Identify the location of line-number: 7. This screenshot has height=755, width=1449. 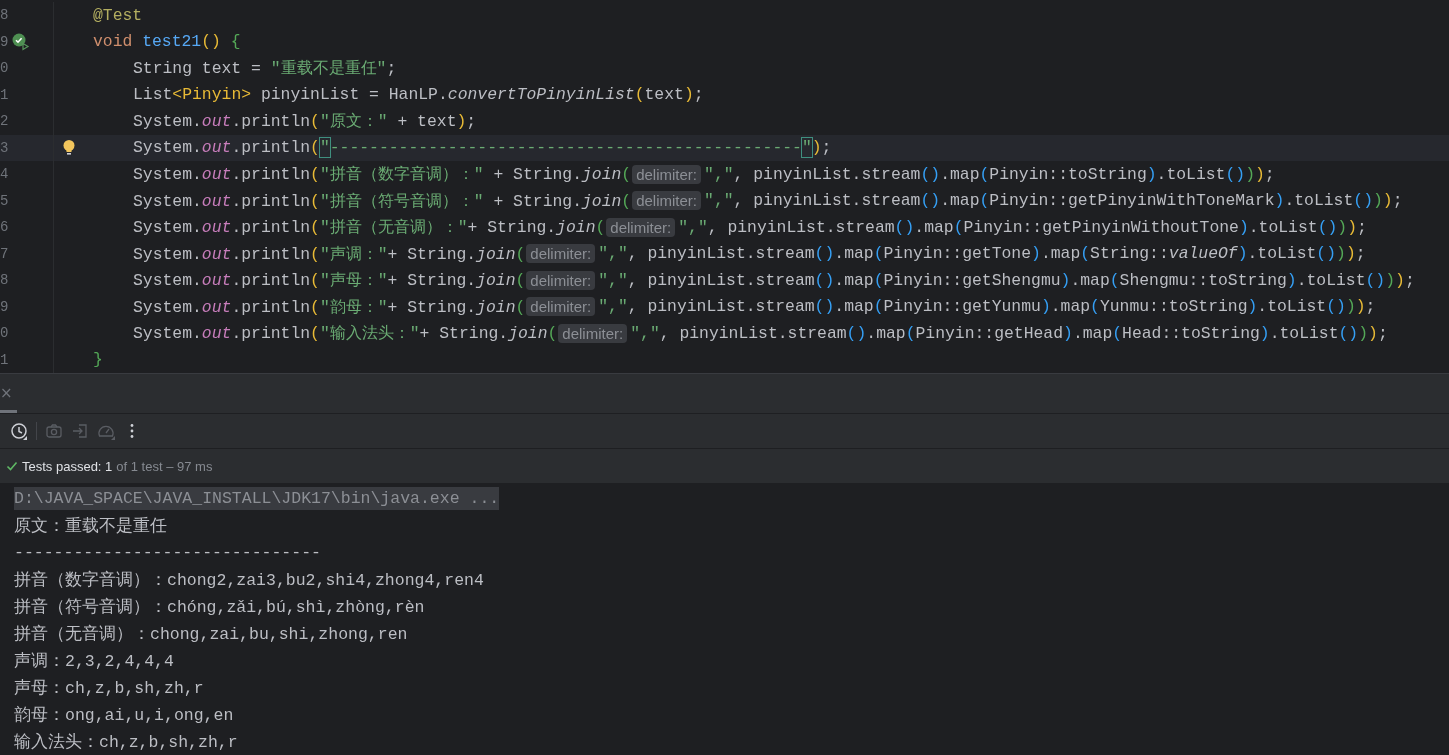
(5, 253).